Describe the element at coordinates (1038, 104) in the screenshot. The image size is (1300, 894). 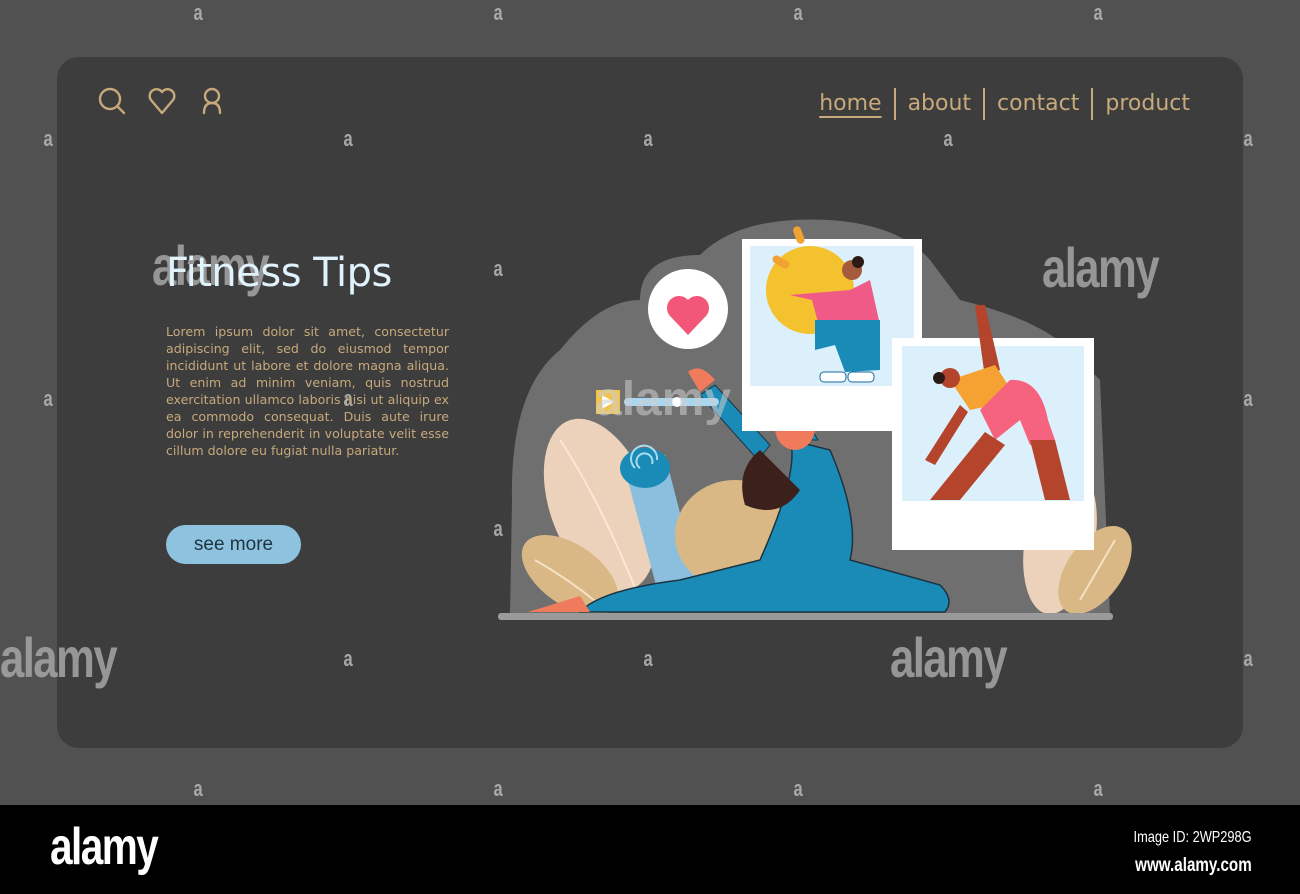
I see `nav-contact: contact` at that location.